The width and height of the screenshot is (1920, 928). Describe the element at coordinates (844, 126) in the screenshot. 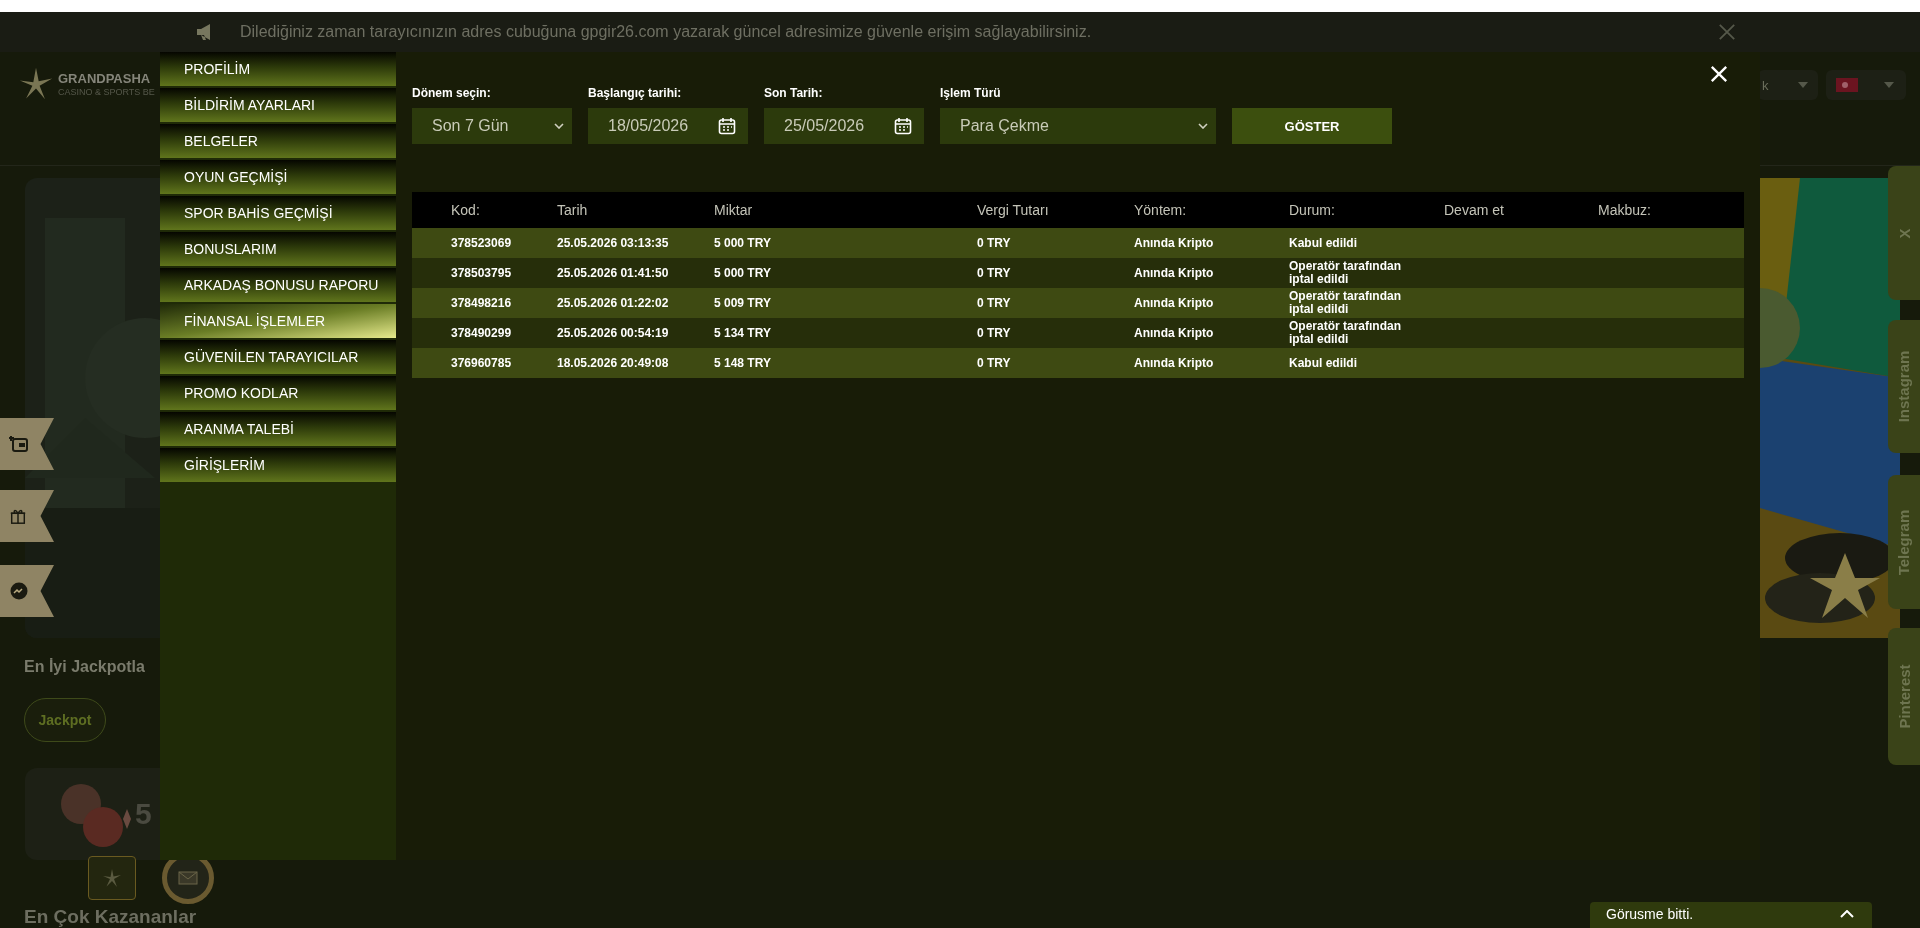

I see `date-field: 25/05/2026` at that location.